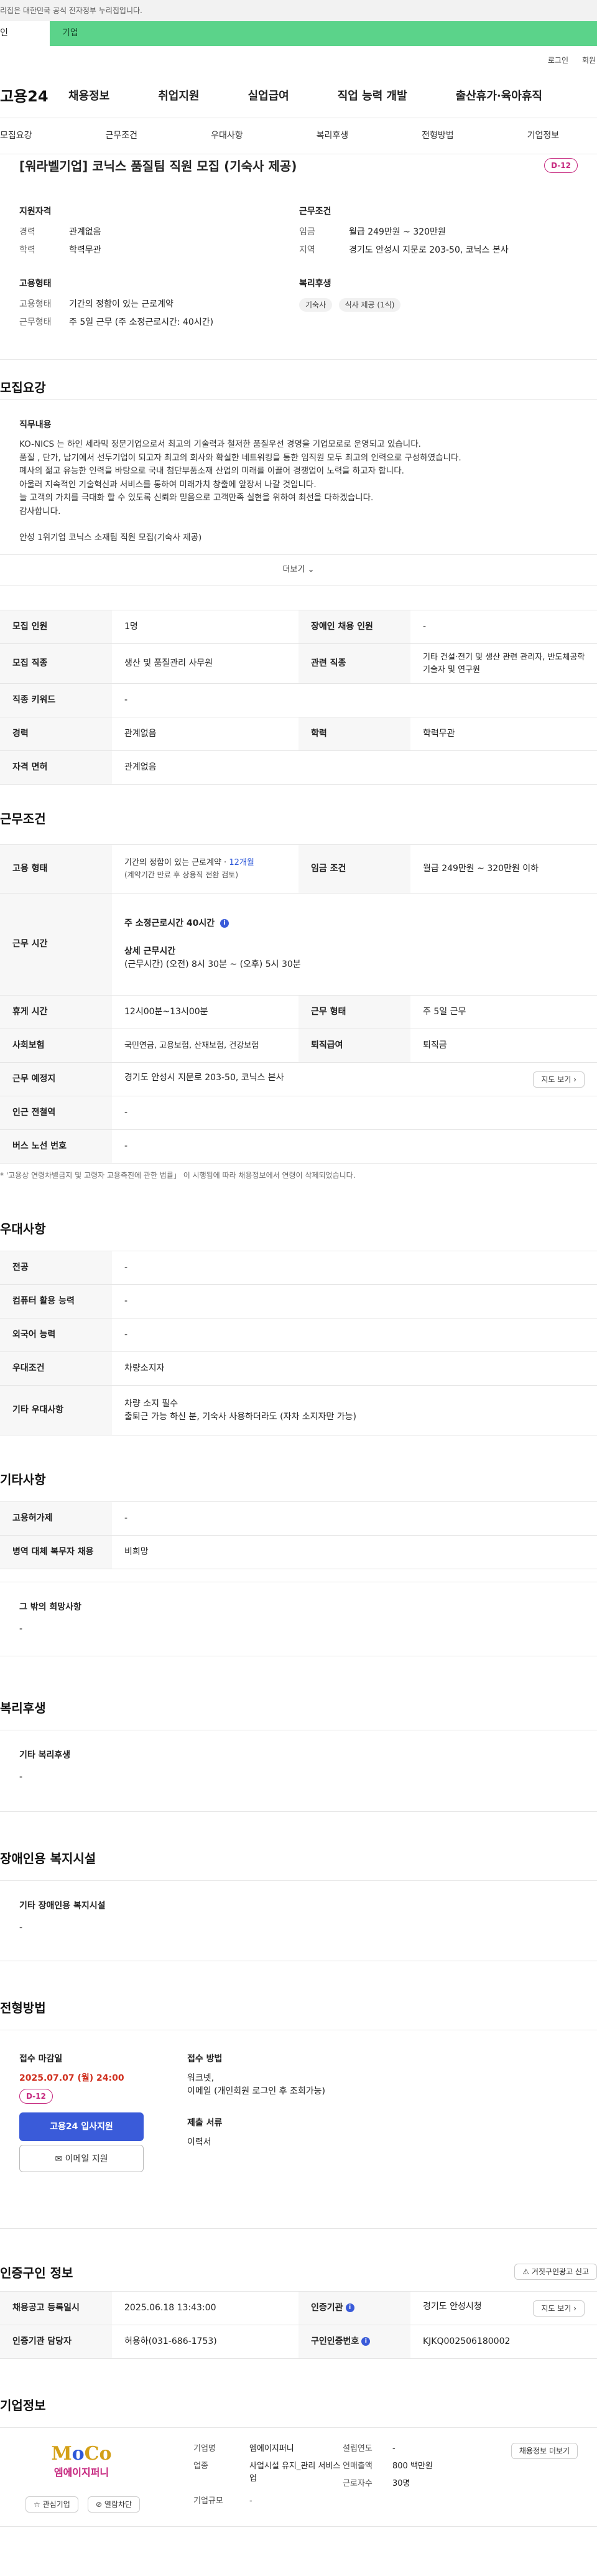  I want to click on welfare-sec-heading: 복리후생, so click(23, 1708).